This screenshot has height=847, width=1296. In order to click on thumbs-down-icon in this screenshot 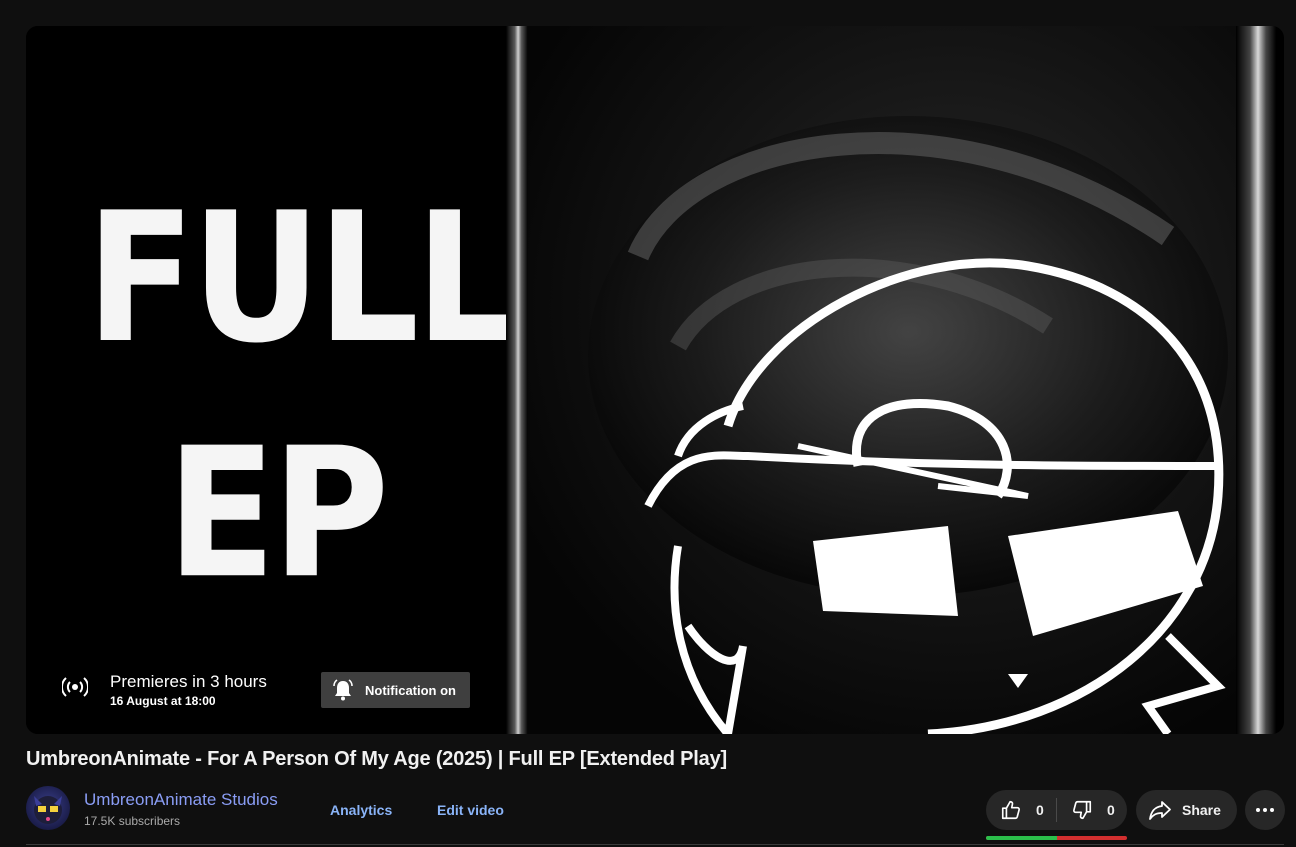, I will do `click(1082, 810)`.